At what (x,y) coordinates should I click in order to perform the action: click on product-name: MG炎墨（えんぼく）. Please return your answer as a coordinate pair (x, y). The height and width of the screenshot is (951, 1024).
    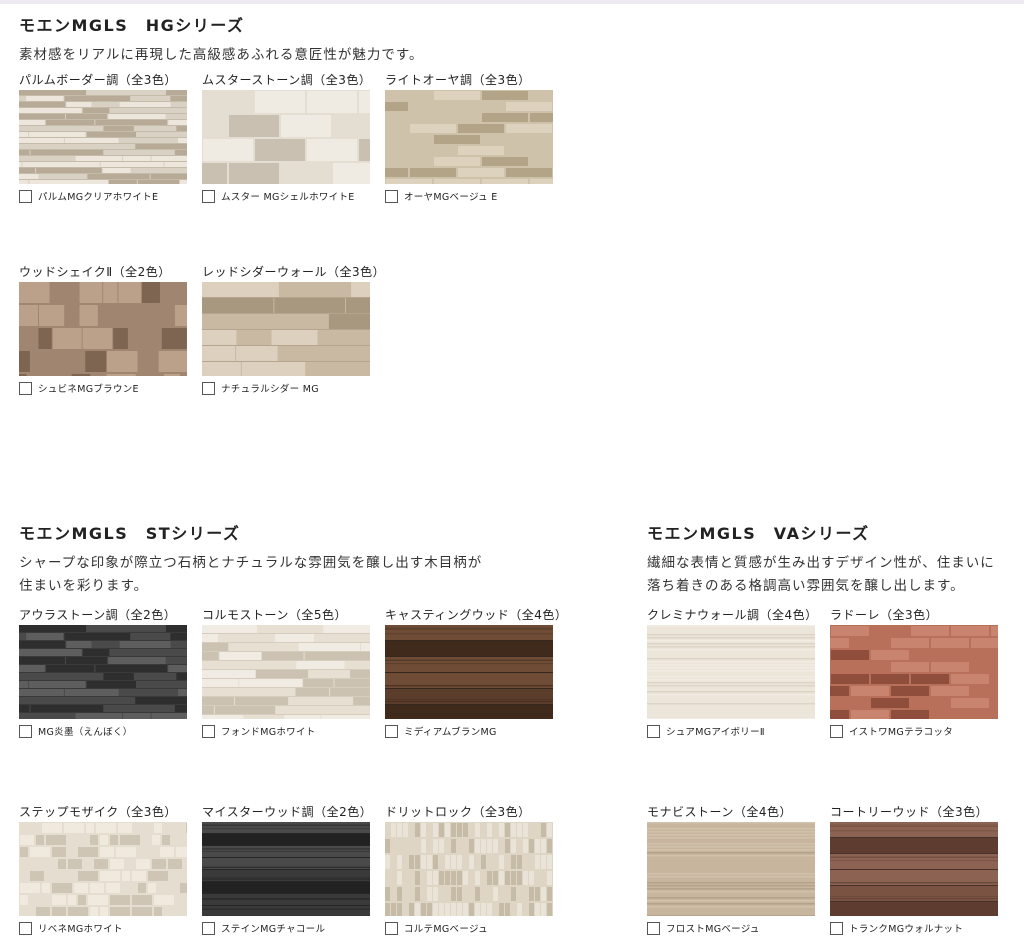
    Looking at the image, I should click on (85, 732).